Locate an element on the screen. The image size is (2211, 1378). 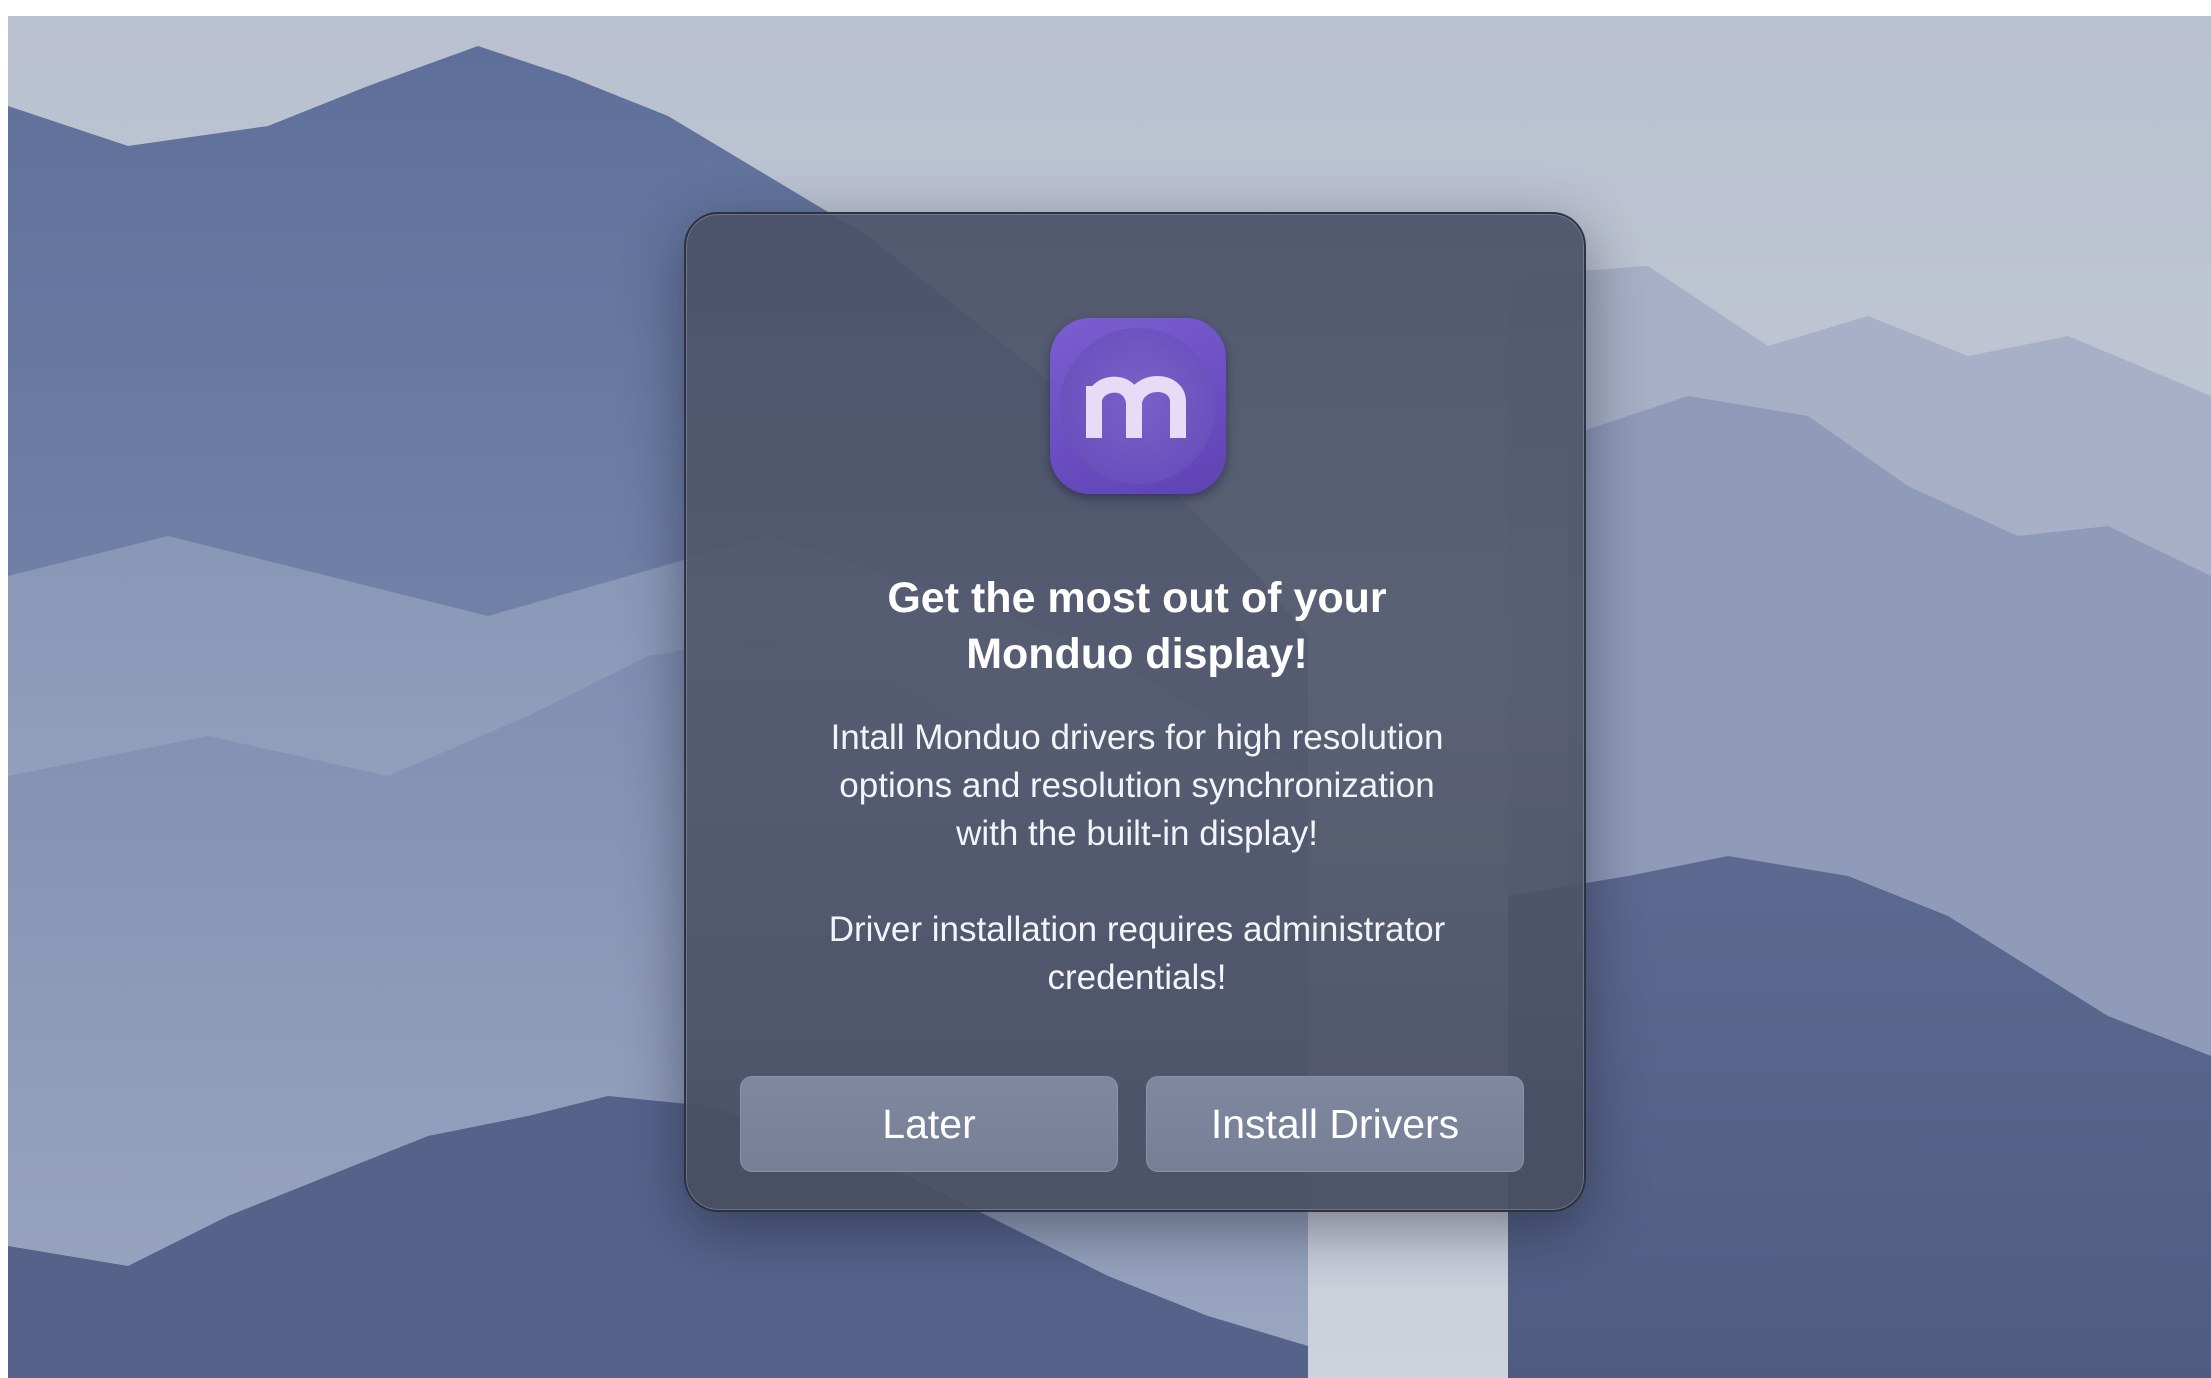
dialog-title: Get the most out of your Monduo display! is located at coordinates (1137, 626).